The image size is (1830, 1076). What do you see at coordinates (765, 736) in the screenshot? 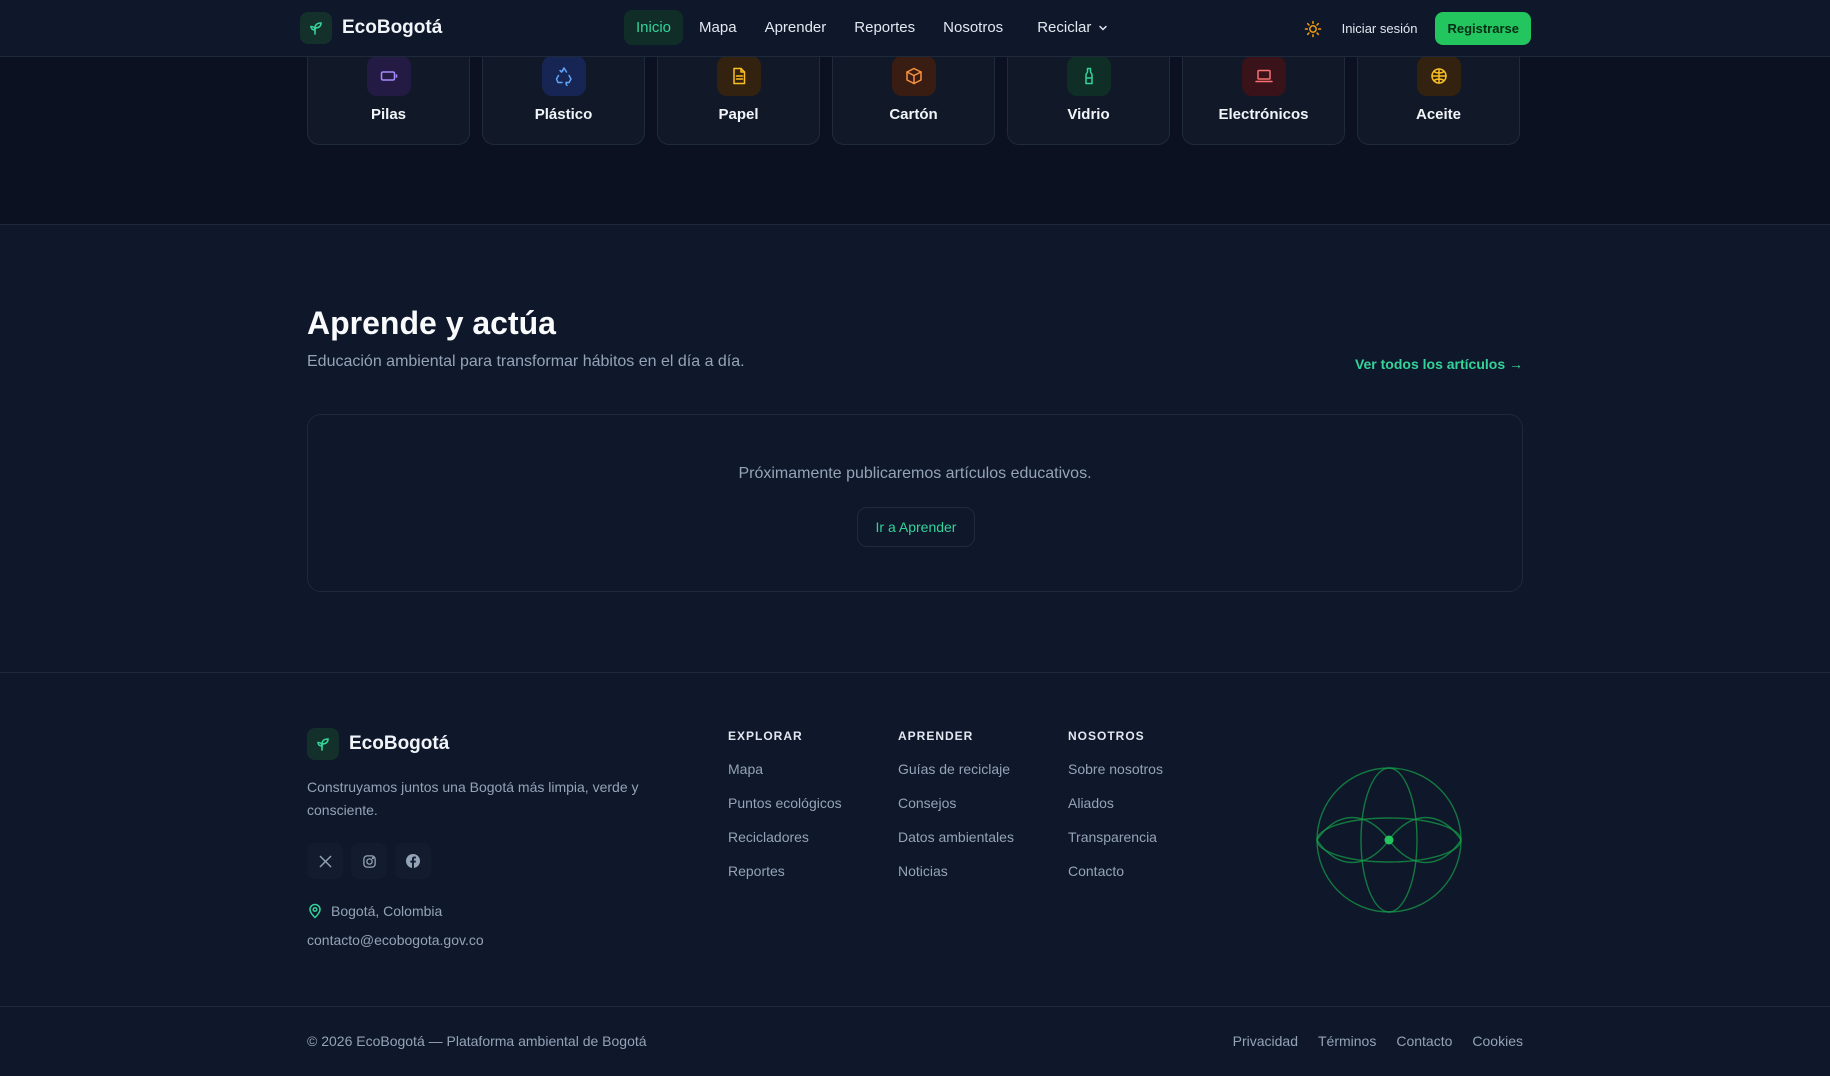
I see `footer-column-title: EXPLORAR` at bounding box center [765, 736].